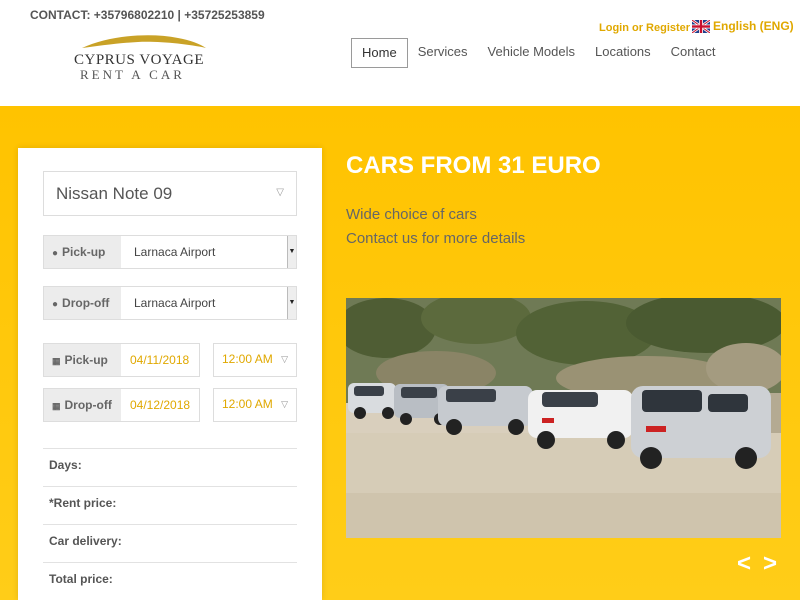 This screenshot has width=800, height=600. What do you see at coordinates (701, 26) in the screenshot?
I see `uk-flag-icon` at bounding box center [701, 26].